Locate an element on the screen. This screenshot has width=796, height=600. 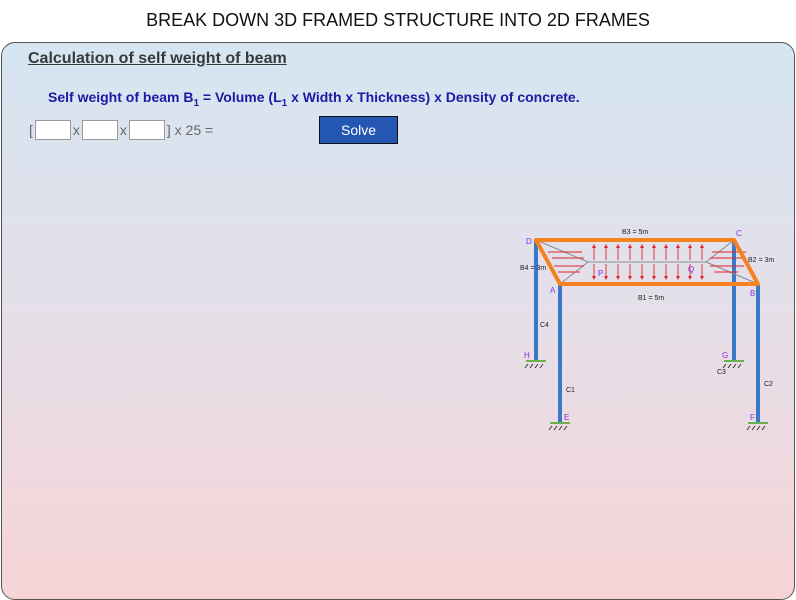
label-c3: C3 is located at coordinates (721, 372).